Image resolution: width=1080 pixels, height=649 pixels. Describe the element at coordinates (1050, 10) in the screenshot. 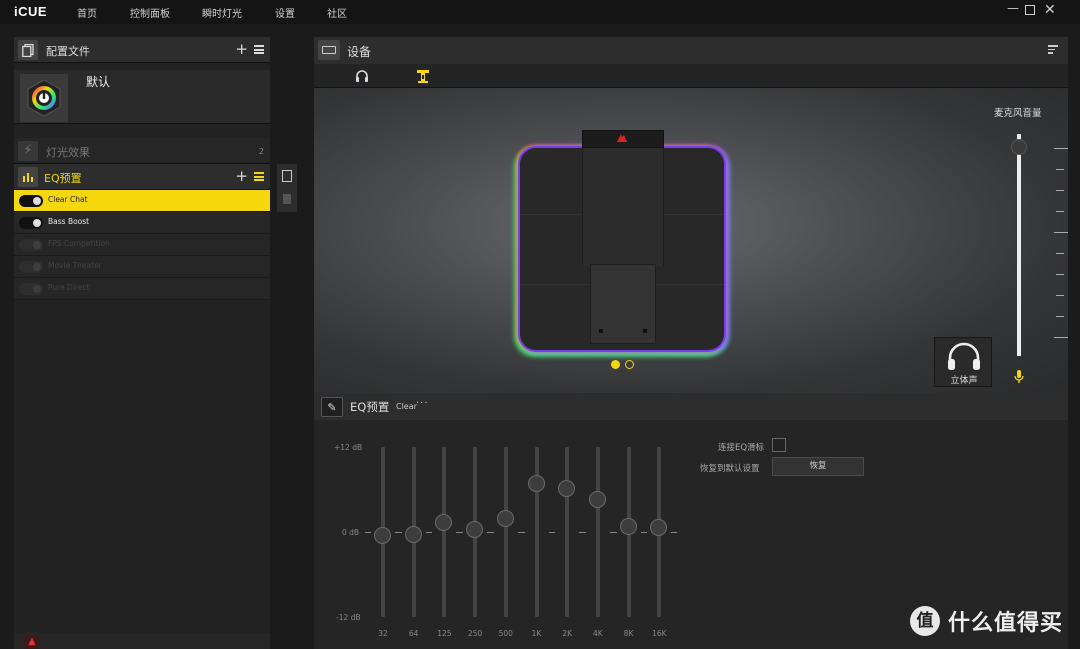

I see `close-button: ✕` at that location.